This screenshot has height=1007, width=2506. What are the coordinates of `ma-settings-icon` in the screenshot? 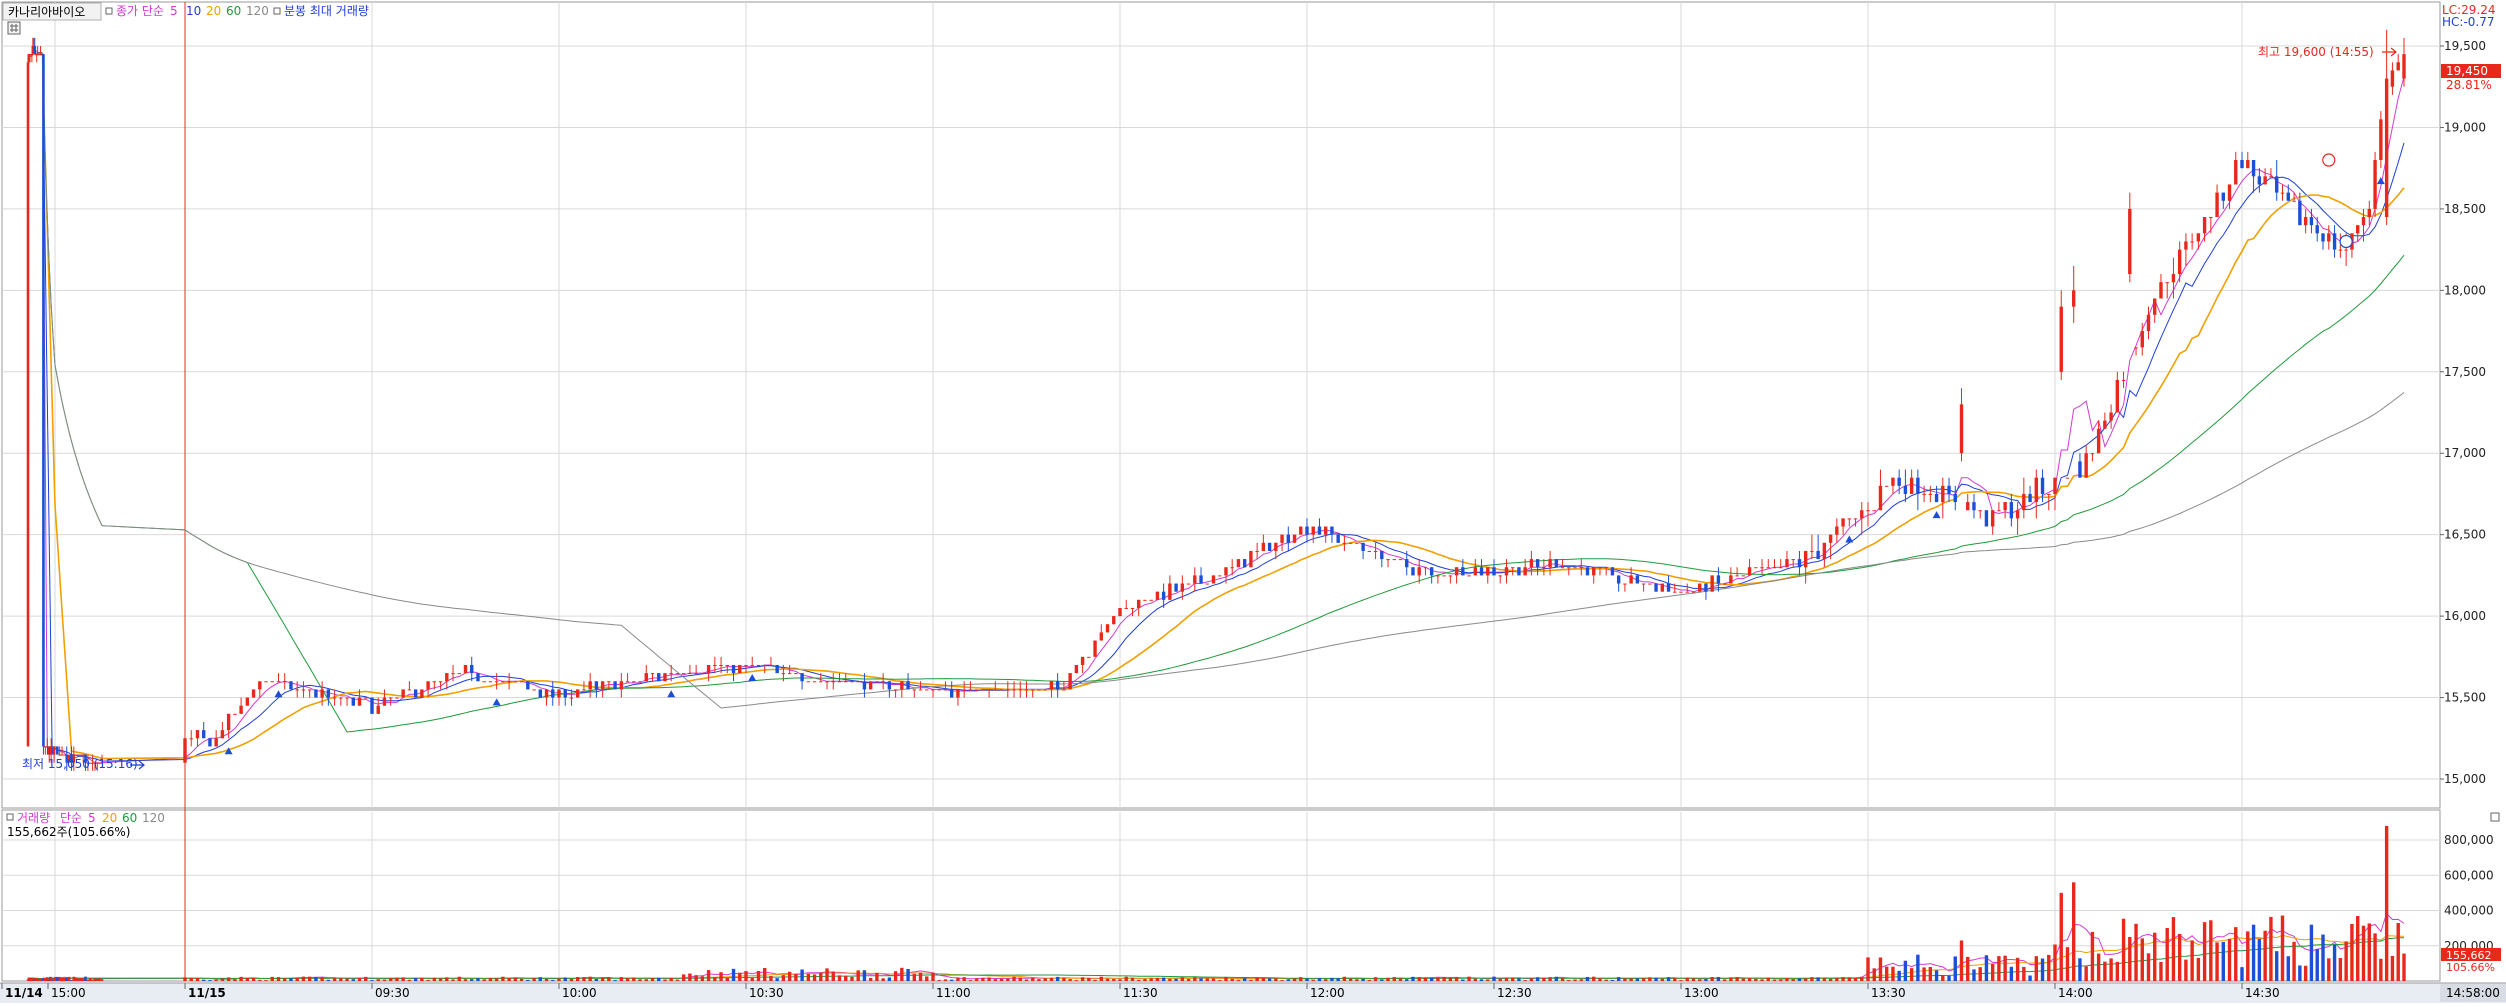 It's located at (109, 11).